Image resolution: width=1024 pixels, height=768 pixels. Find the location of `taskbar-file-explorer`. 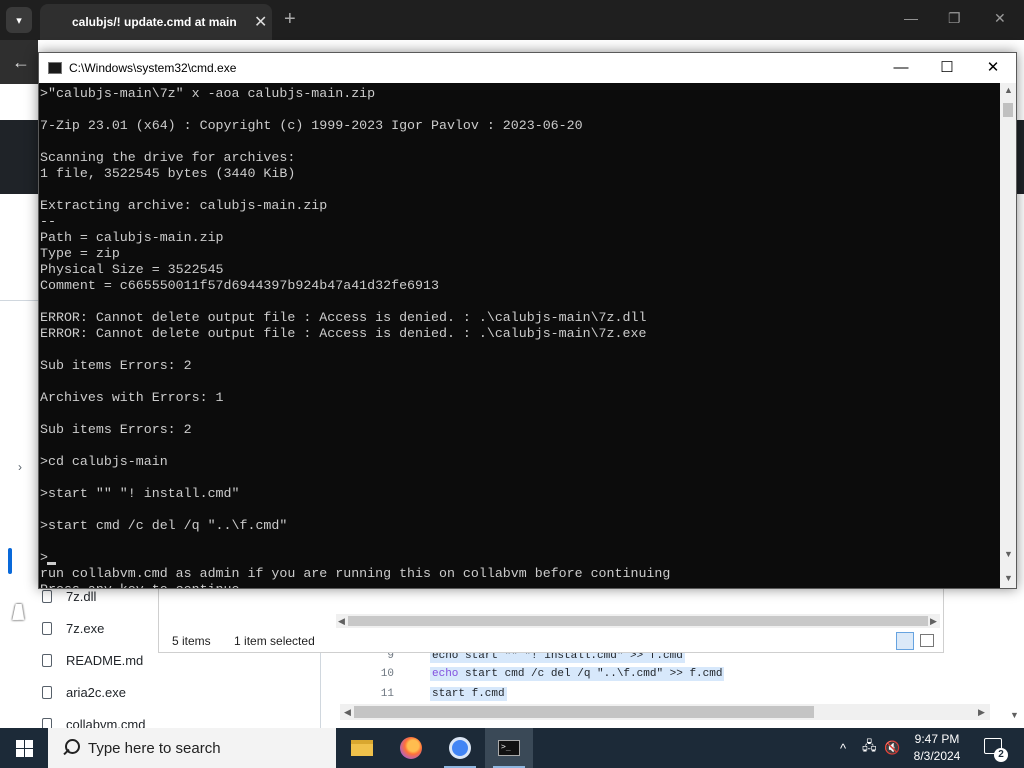

taskbar-file-explorer is located at coordinates (362, 748).